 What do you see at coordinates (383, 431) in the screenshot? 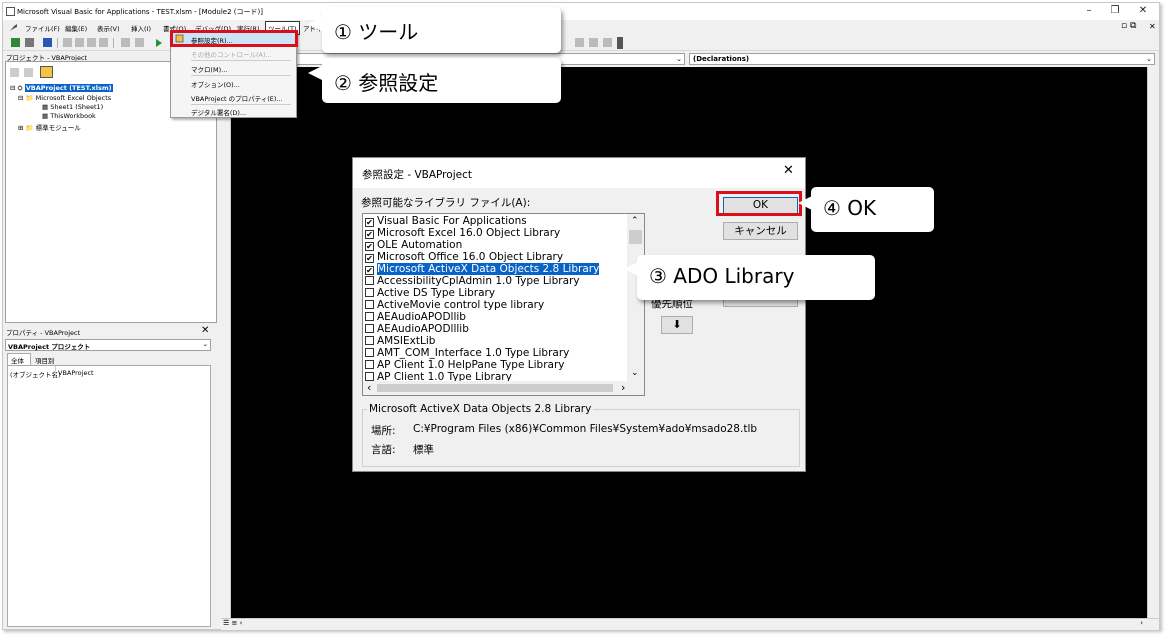
I see `location-label: 場所:` at bounding box center [383, 431].